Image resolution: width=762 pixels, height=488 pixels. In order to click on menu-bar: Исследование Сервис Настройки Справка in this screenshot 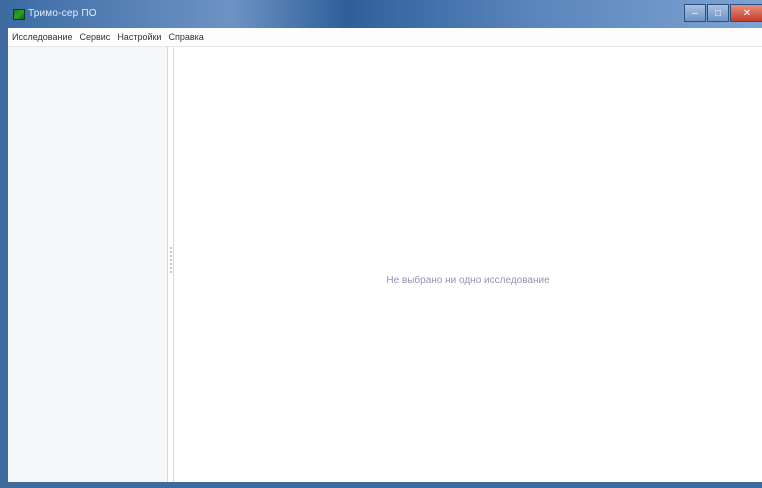, I will do `click(385, 37)`.